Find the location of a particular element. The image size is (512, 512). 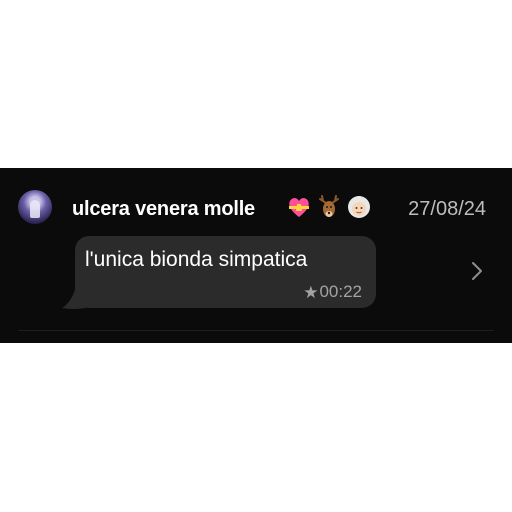

avatar-figure is located at coordinates (35, 209).